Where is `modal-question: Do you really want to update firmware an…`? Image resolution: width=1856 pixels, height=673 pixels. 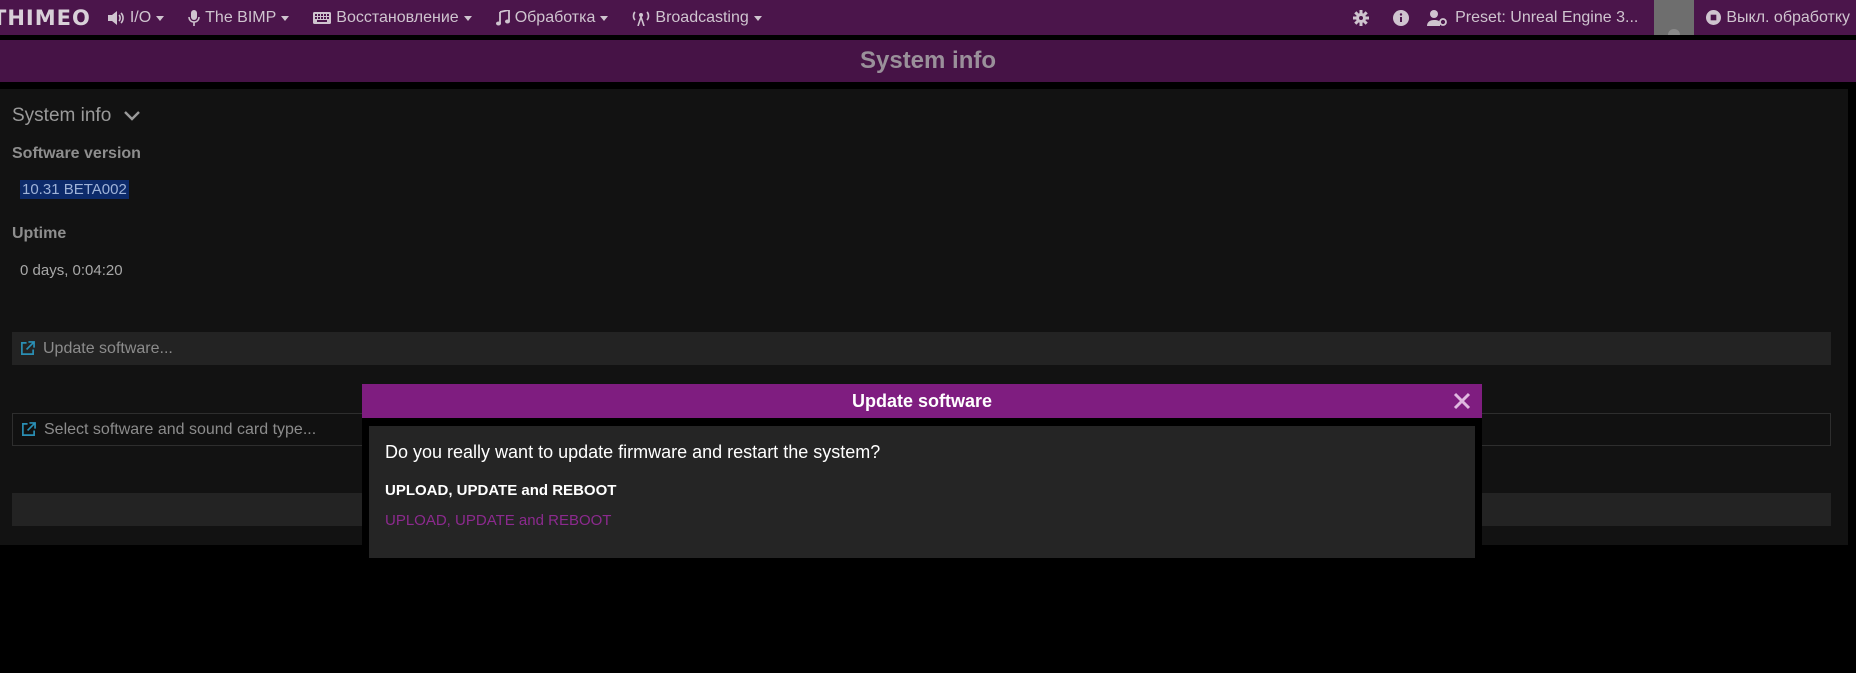
modal-question: Do you really want to update firmware an… is located at coordinates (633, 452).